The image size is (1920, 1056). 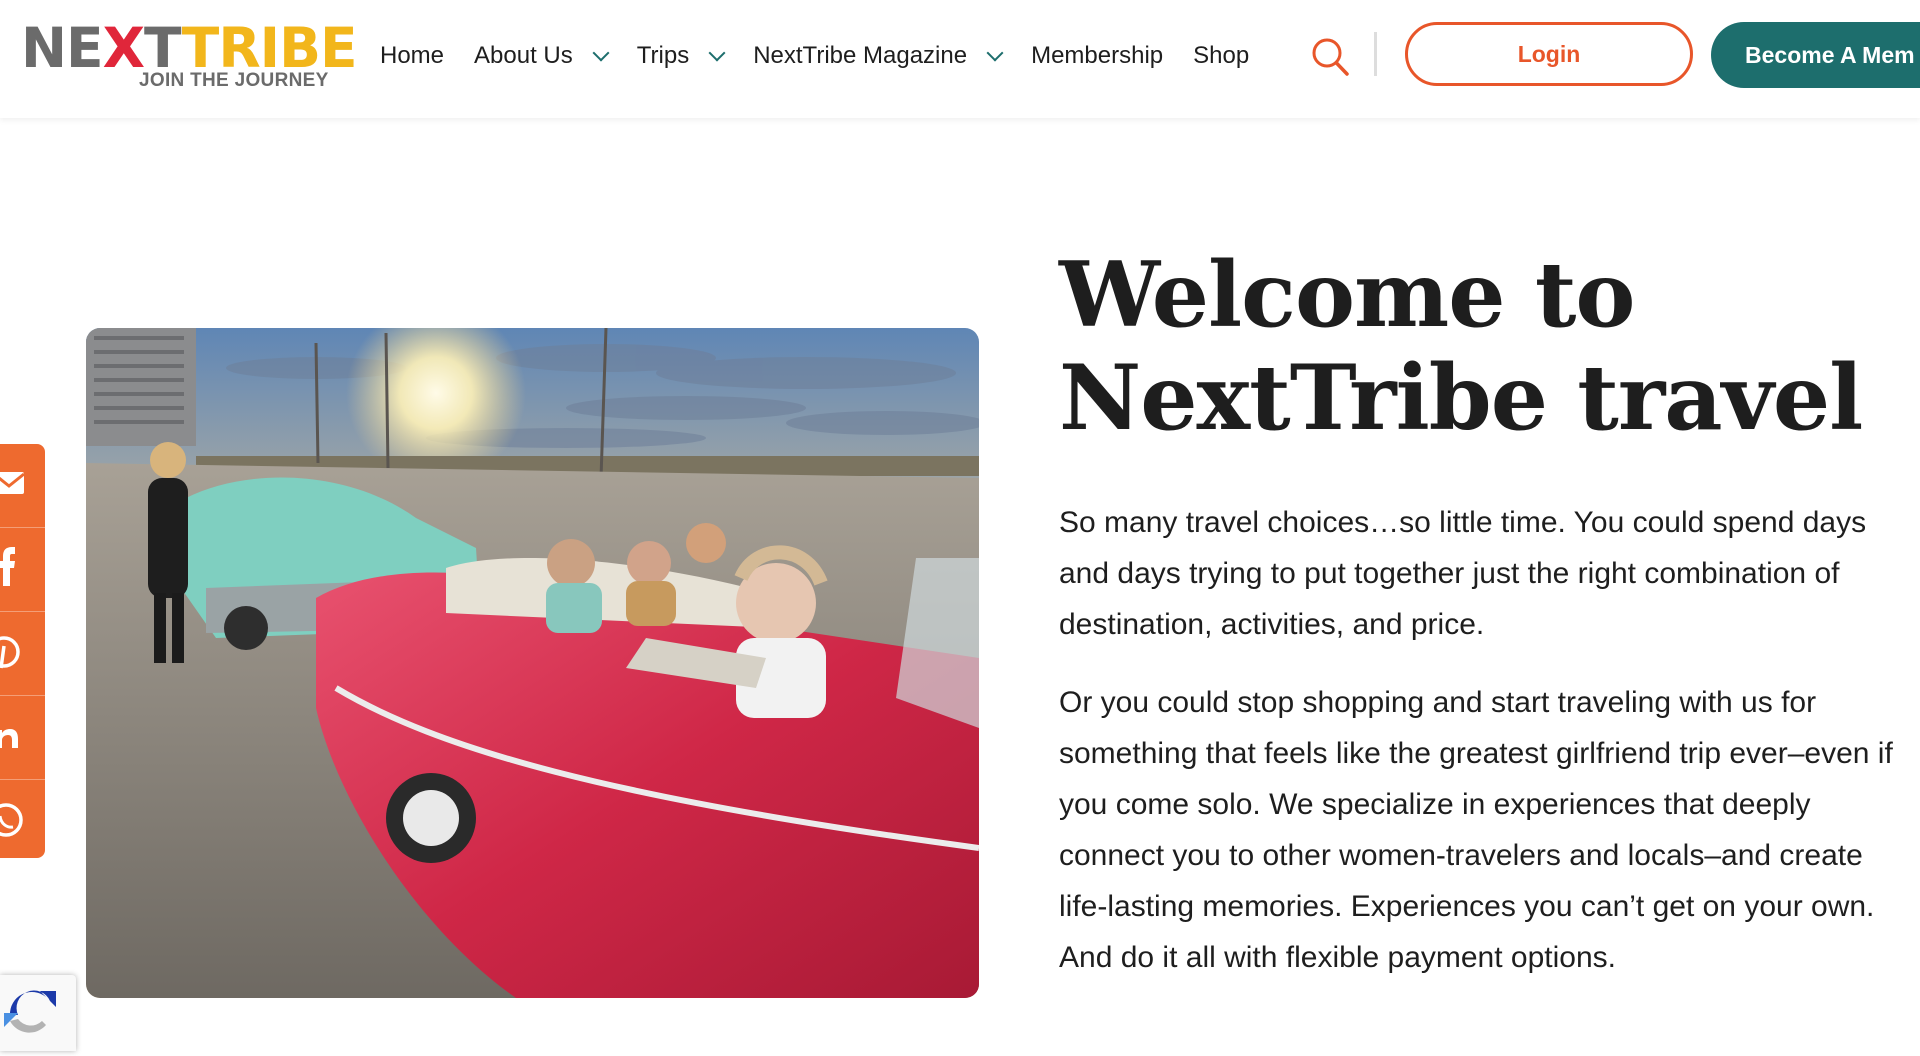 I want to click on whatsapp-icon, so click(x=11, y=820).